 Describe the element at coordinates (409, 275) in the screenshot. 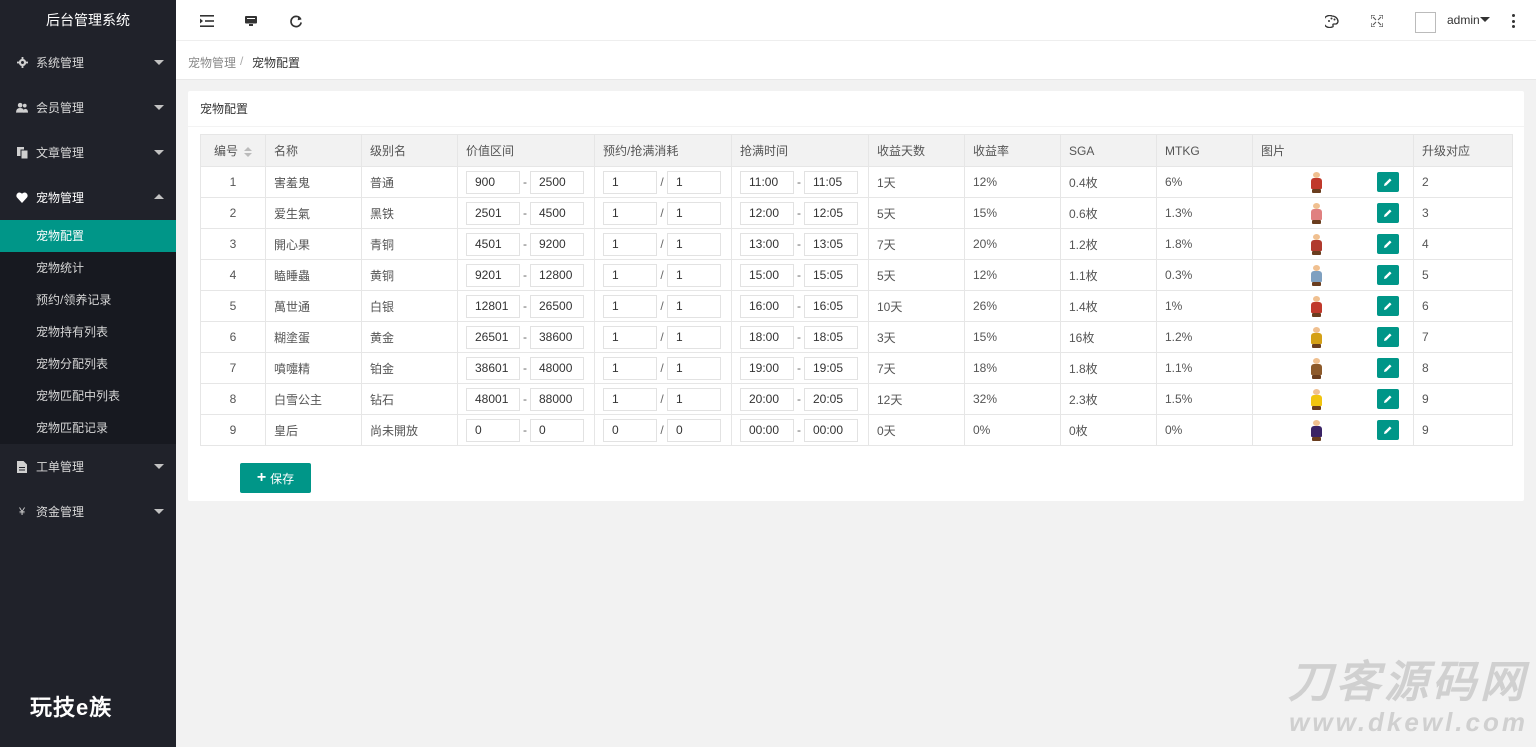

I see `row-level: 黄铜` at that location.